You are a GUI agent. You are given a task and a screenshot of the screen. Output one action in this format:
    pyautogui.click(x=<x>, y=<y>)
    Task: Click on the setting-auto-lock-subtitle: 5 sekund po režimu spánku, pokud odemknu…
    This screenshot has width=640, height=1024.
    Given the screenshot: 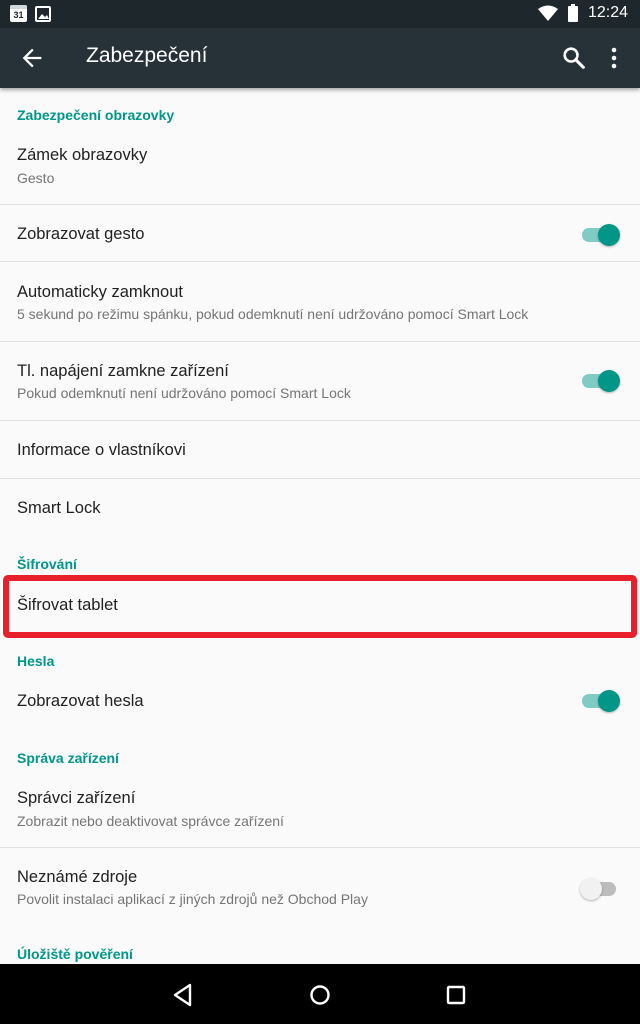 What is the action you would take?
    pyautogui.click(x=273, y=314)
    